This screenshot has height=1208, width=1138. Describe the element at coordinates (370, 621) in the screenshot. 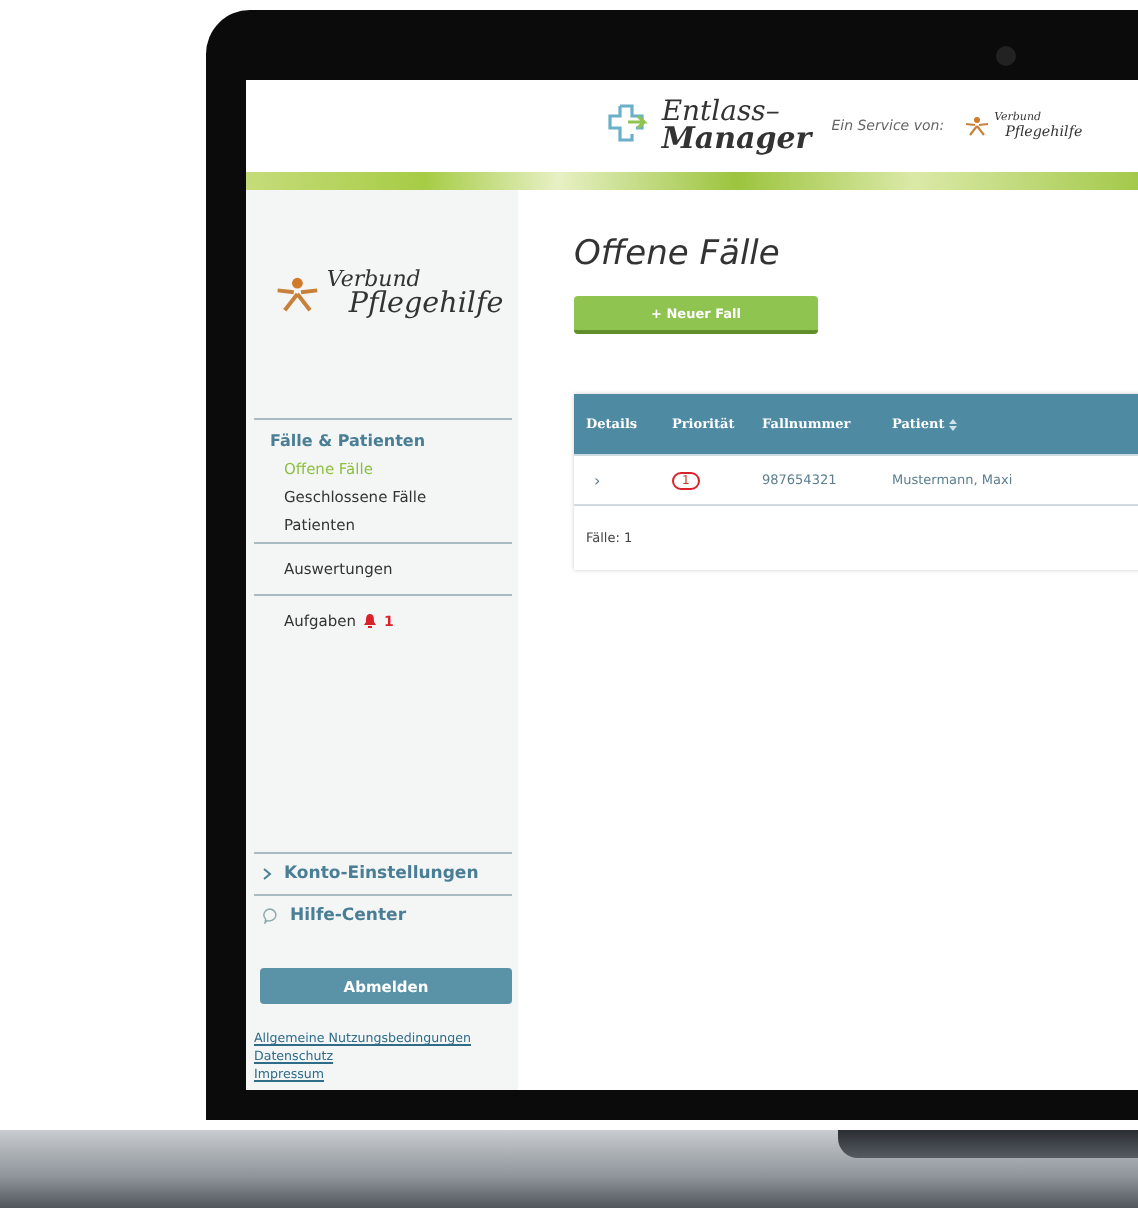

I see `bell-icon` at that location.